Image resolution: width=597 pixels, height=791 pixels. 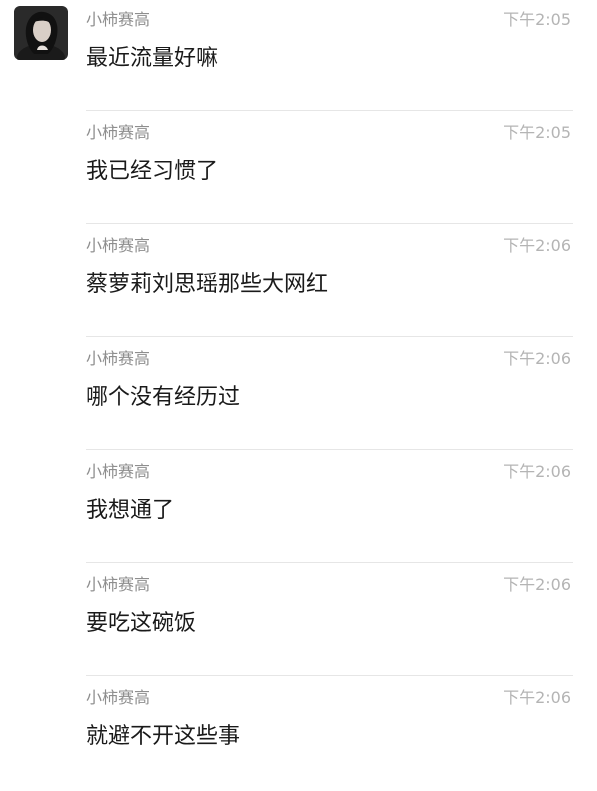 What do you see at coordinates (298, 56) in the screenshot?
I see `message-row: 小柿赛高 下午2:05 最近流量好嘛` at bounding box center [298, 56].